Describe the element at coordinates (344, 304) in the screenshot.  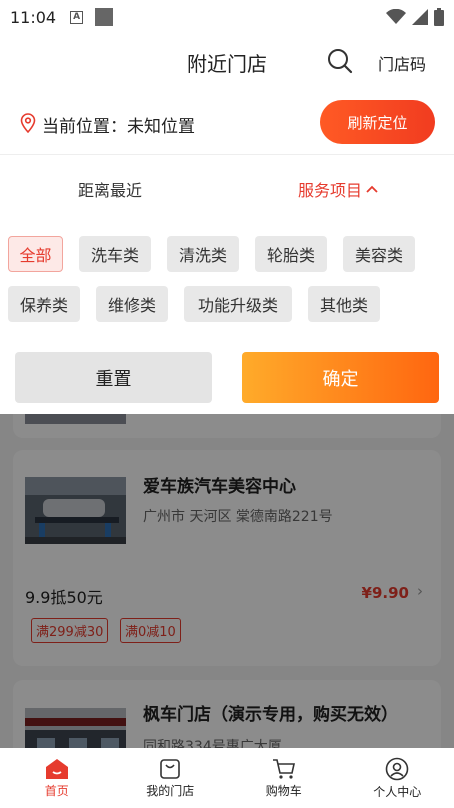
I see `chip-other: 其他类` at that location.